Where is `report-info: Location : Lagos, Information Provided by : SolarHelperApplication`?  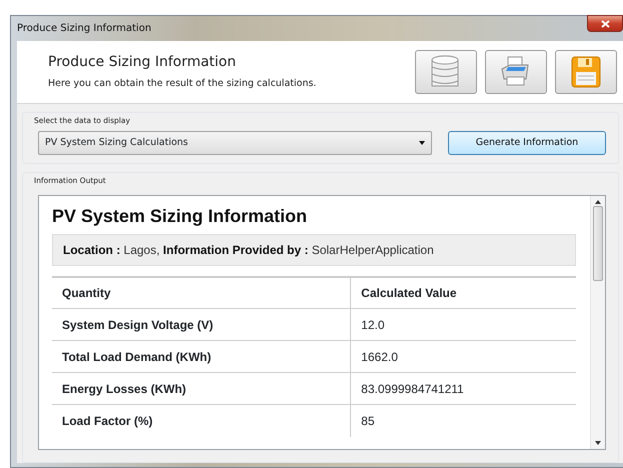
report-info: Location : Lagos, Information Provided by : SolarHelperApplication is located at coordinates (314, 250).